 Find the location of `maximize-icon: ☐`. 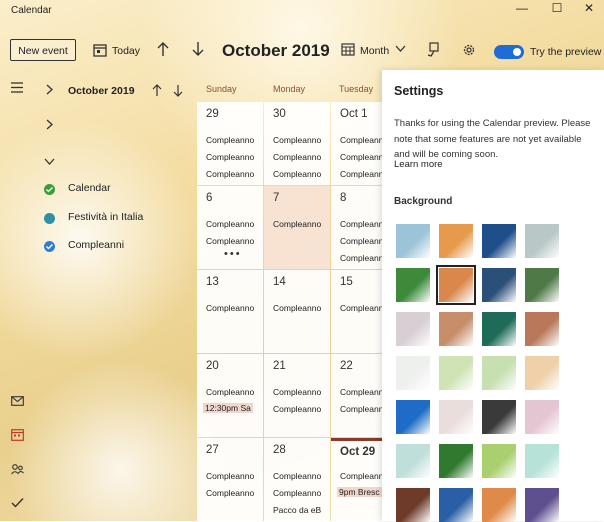

maximize-icon: ☐ is located at coordinates (557, 11).